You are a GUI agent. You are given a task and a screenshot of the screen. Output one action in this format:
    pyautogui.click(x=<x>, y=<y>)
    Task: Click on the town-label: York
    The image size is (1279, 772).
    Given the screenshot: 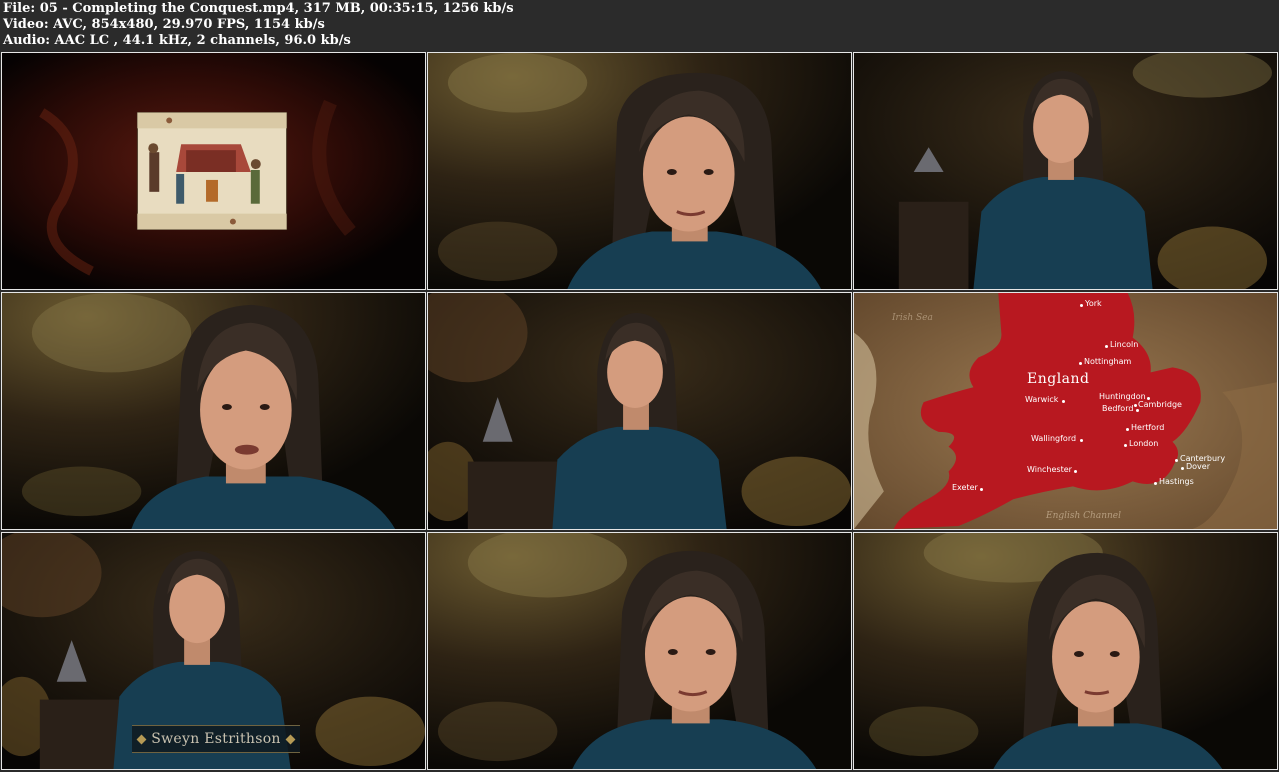 What is the action you would take?
    pyautogui.click(x=1093, y=303)
    